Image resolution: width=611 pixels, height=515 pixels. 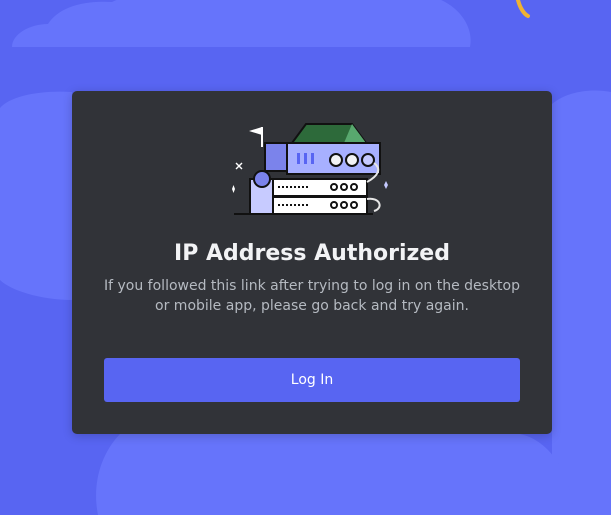 I want to click on server-stack-icon, so click(x=310, y=169).